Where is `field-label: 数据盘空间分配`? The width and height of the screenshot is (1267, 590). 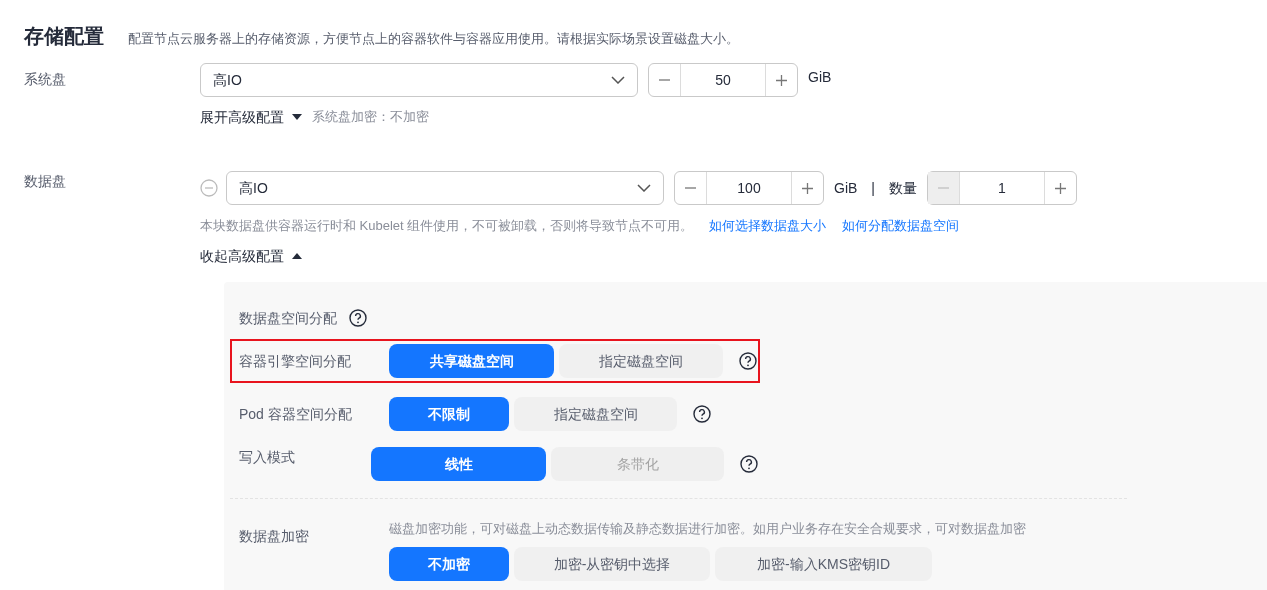
field-label: 数据盘空间分配 is located at coordinates (288, 318).